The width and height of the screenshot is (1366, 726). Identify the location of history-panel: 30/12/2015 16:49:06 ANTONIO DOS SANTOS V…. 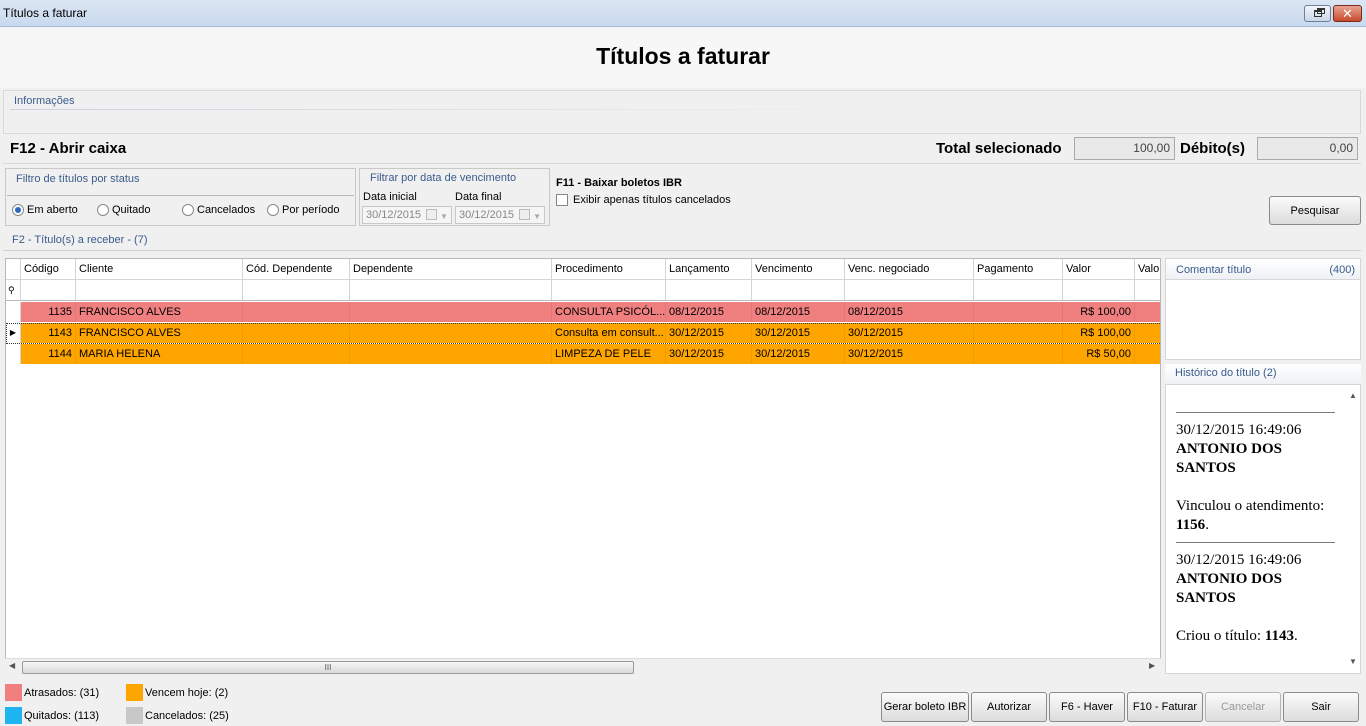
(1263, 529).